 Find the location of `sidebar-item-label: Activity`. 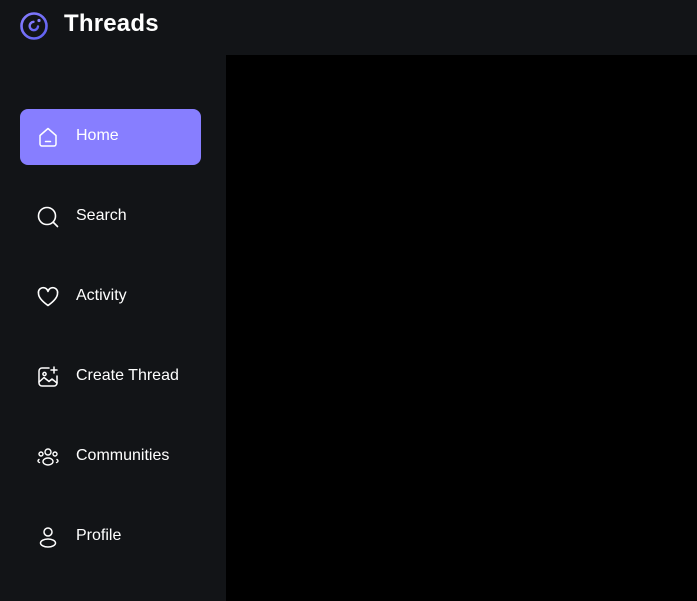

sidebar-item-label: Activity is located at coordinates (101, 295).